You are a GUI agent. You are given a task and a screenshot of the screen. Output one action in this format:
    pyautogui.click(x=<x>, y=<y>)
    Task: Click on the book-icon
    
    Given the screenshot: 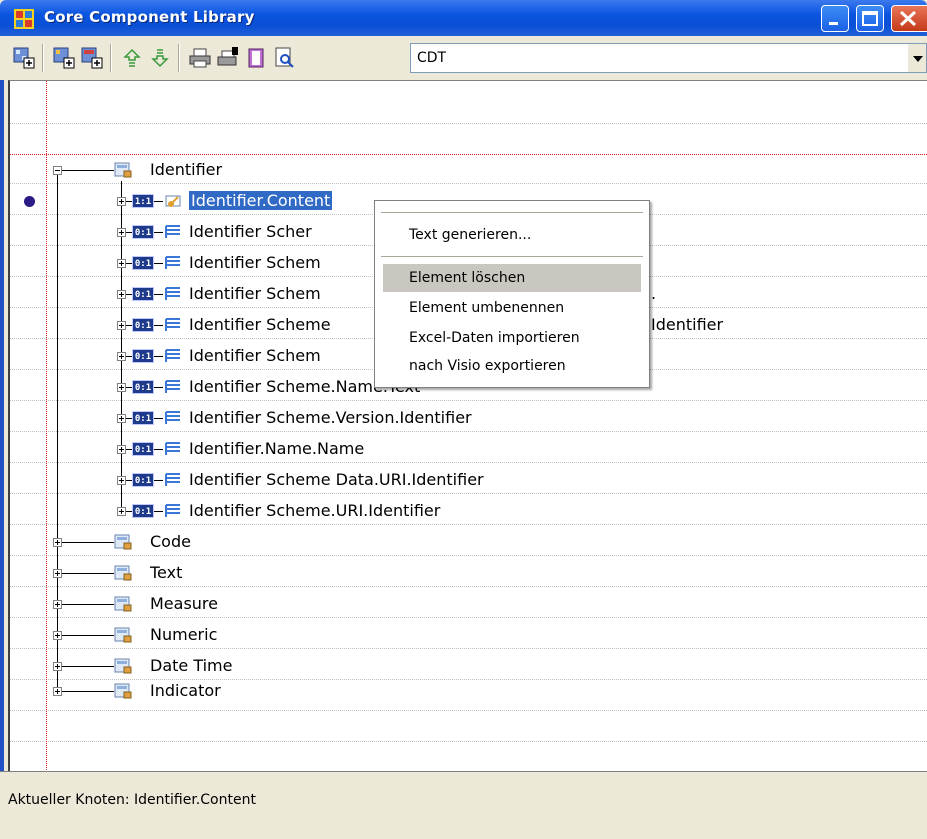 What is the action you would take?
    pyautogui.click(x=256, y=58)
    